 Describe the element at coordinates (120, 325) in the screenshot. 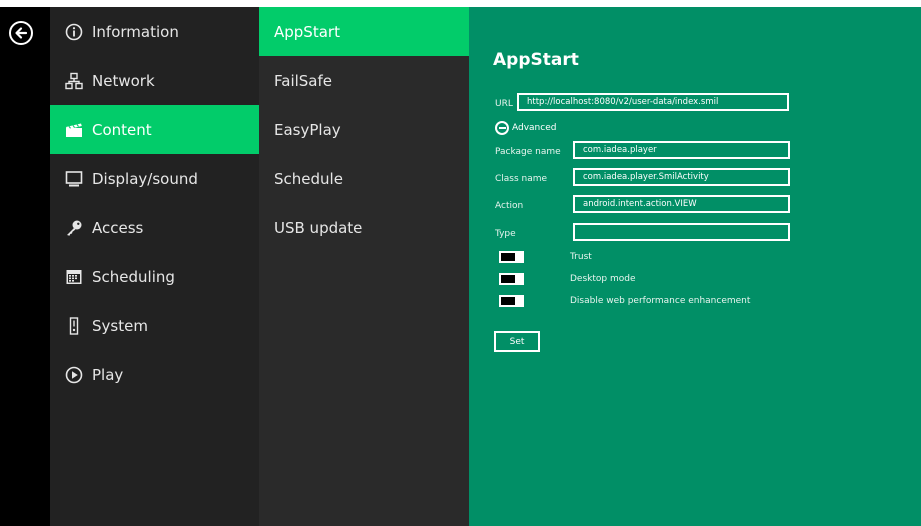

I see `menu-item-label: System` at that location.